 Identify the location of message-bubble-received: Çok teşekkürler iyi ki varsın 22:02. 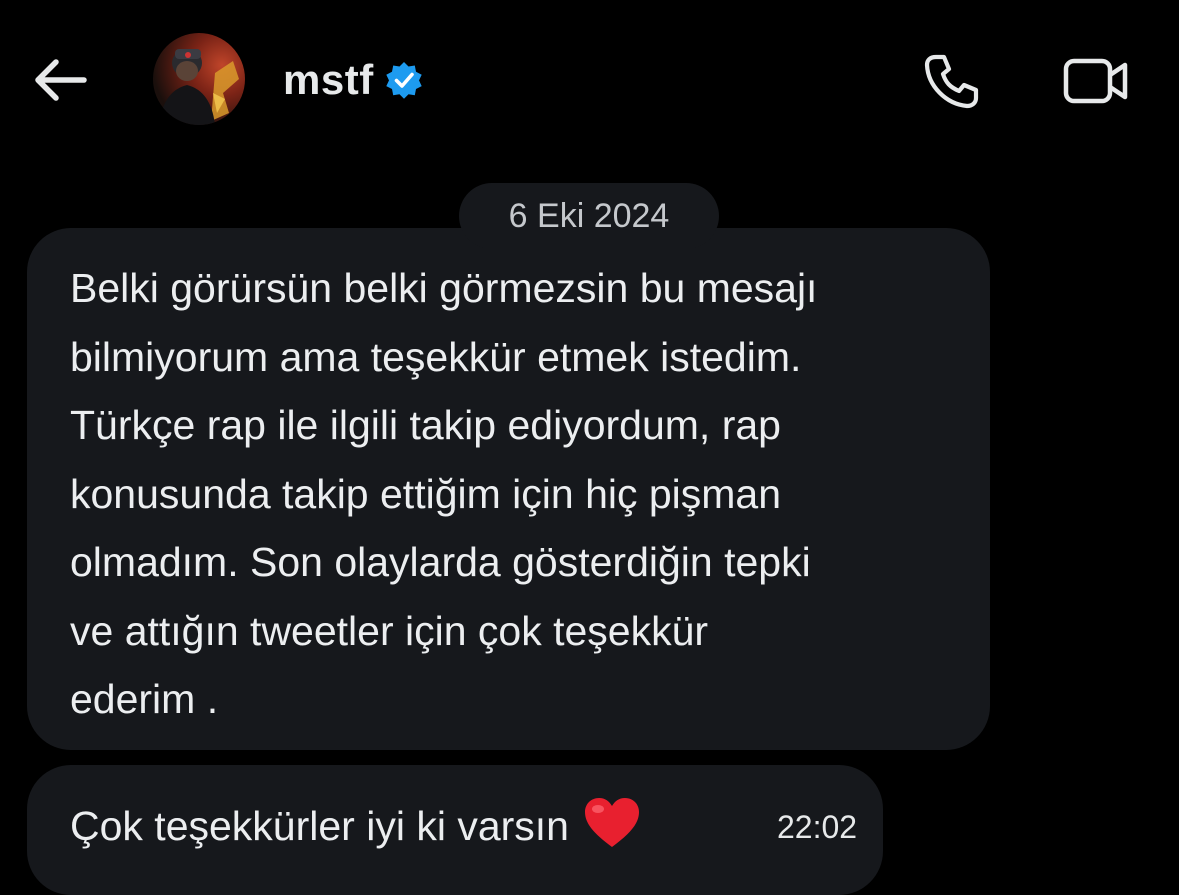
(455, 830).